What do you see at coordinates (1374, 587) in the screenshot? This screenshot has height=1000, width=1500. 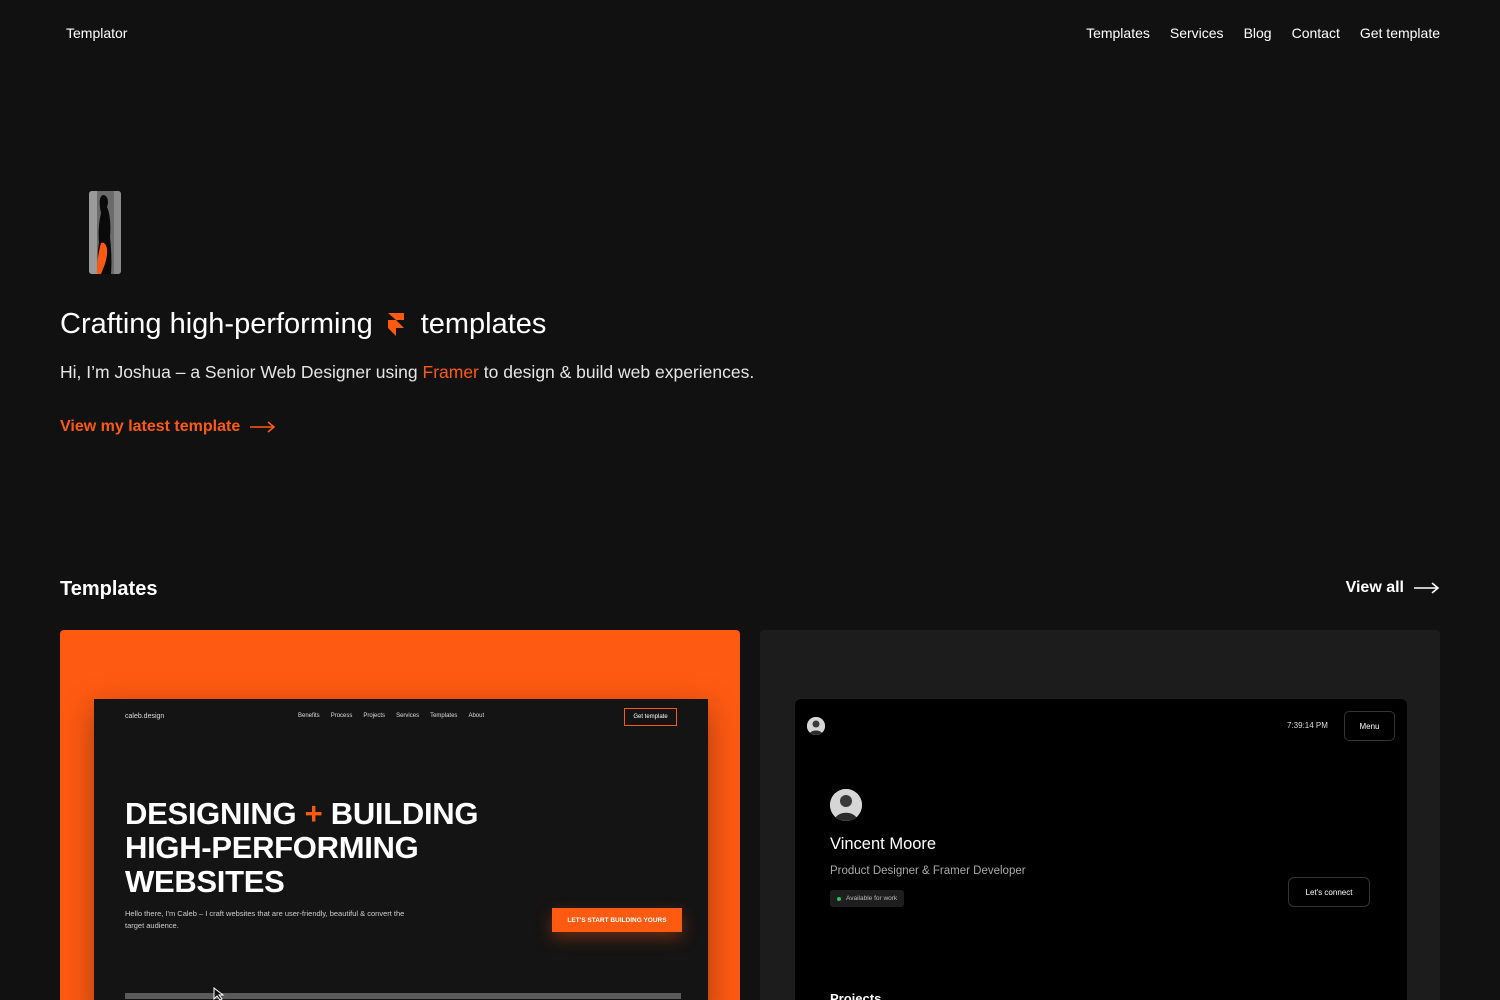 I see `view-all-label: View all` at bounding box center [1374, 587].